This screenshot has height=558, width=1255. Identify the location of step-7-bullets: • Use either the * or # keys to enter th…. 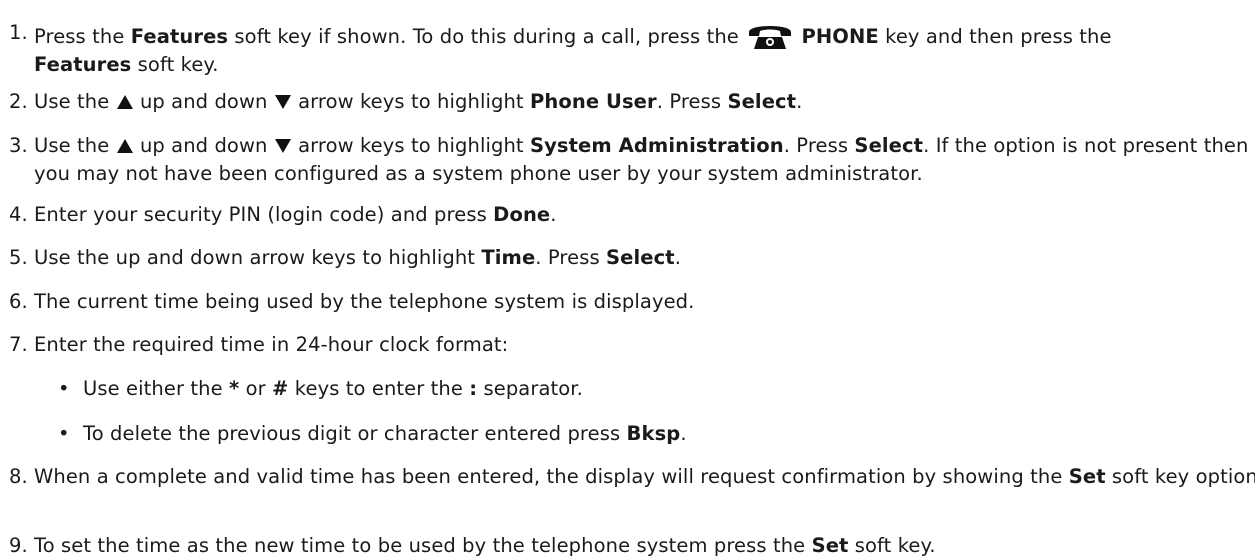
(625, 388).